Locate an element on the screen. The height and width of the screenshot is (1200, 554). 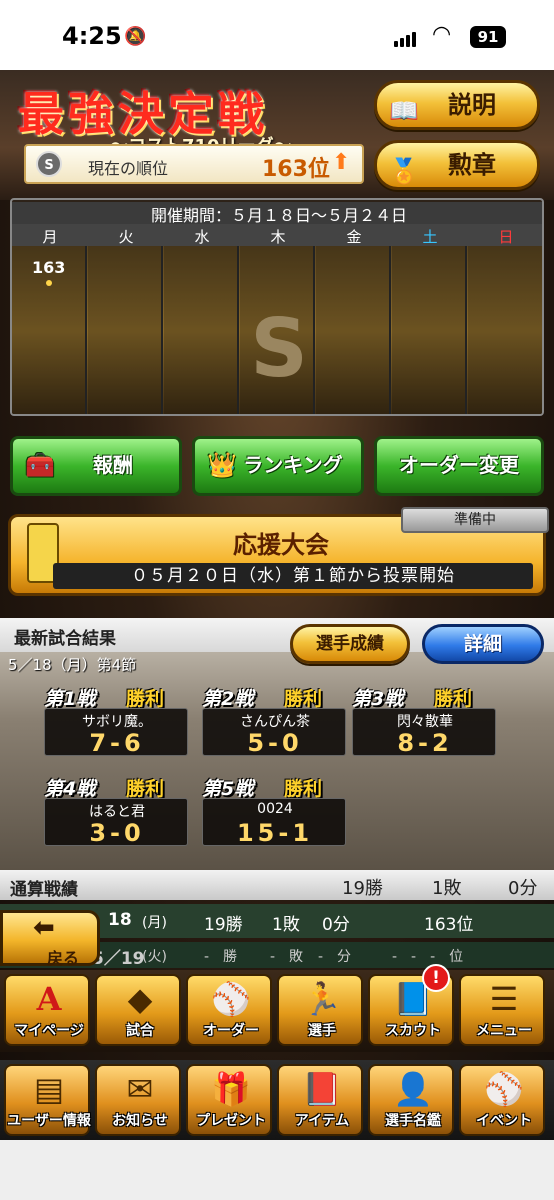
rank-dot is located at coordinates (49, 283).